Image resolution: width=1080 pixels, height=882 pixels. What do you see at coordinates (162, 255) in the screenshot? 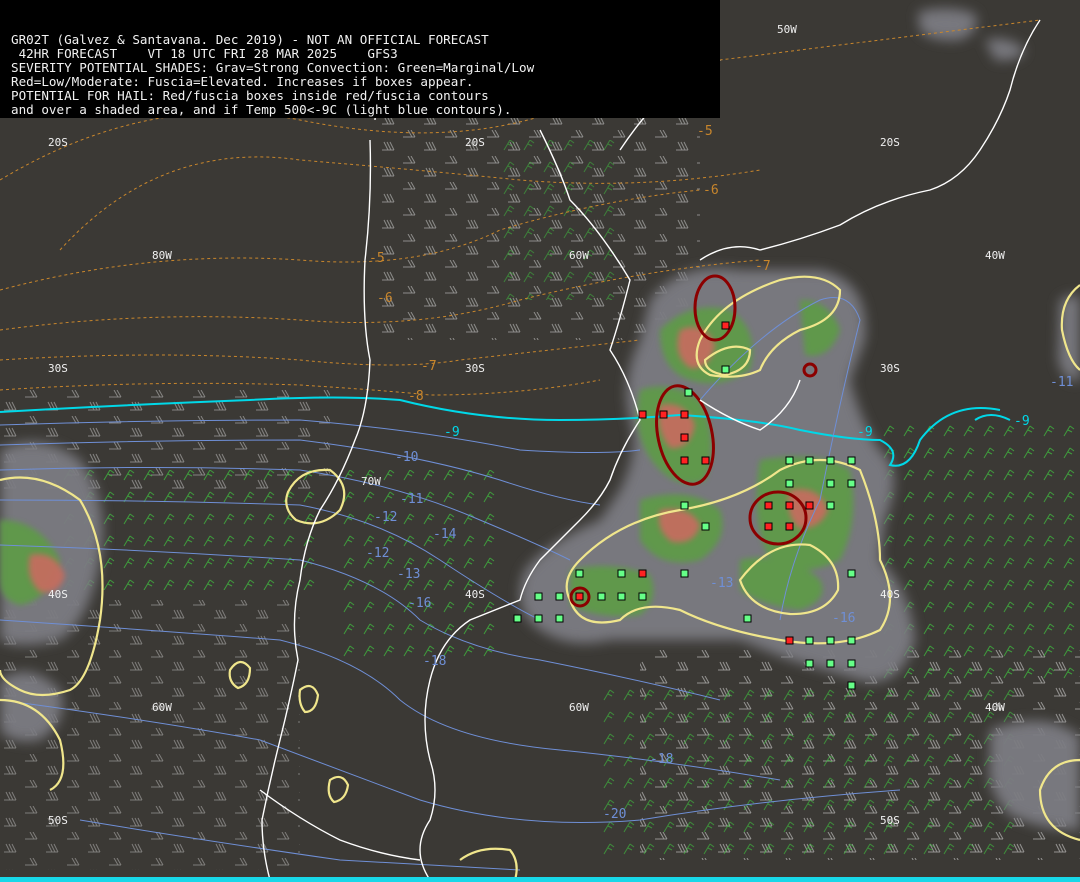
I see `coord-label: 80W` at bounding box center [162, 255].